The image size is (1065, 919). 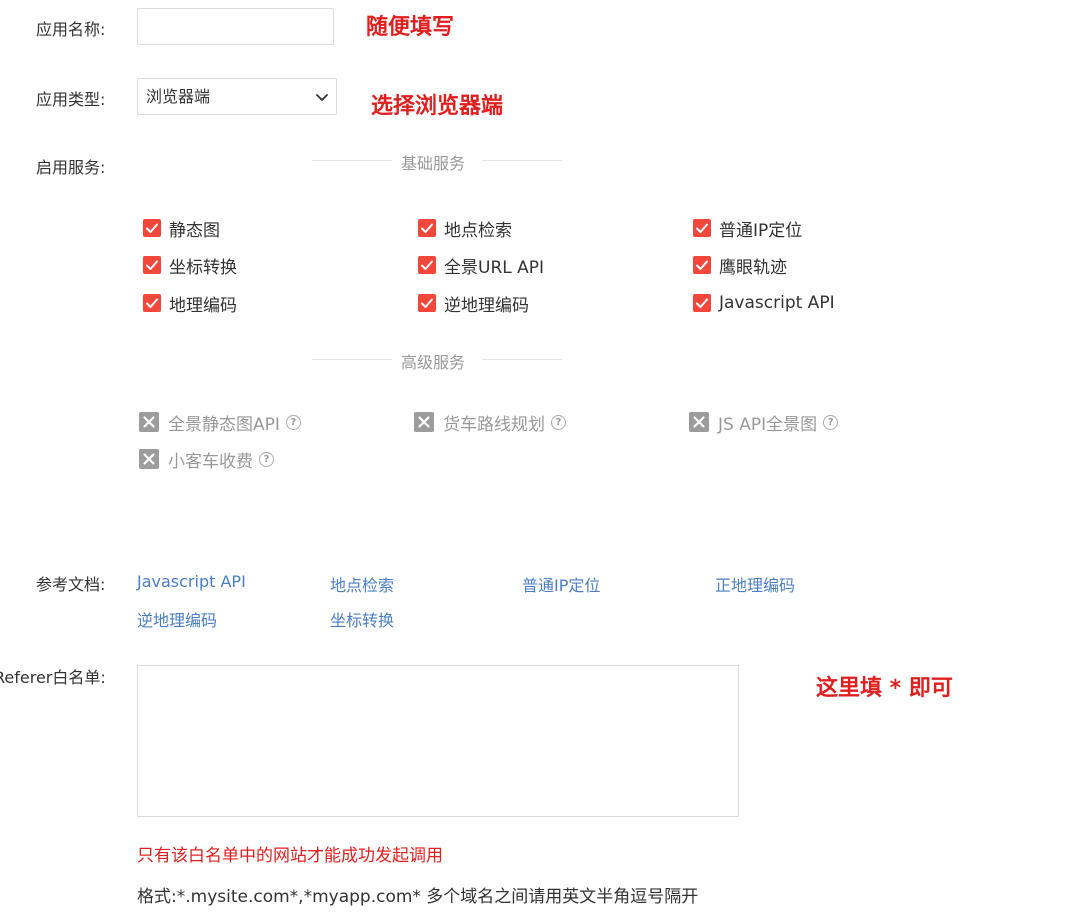 What do you see at coordinates (438, 741) in the screenshot?
I see `referer-whitelist-textarea` at bounding box center [438, 741].